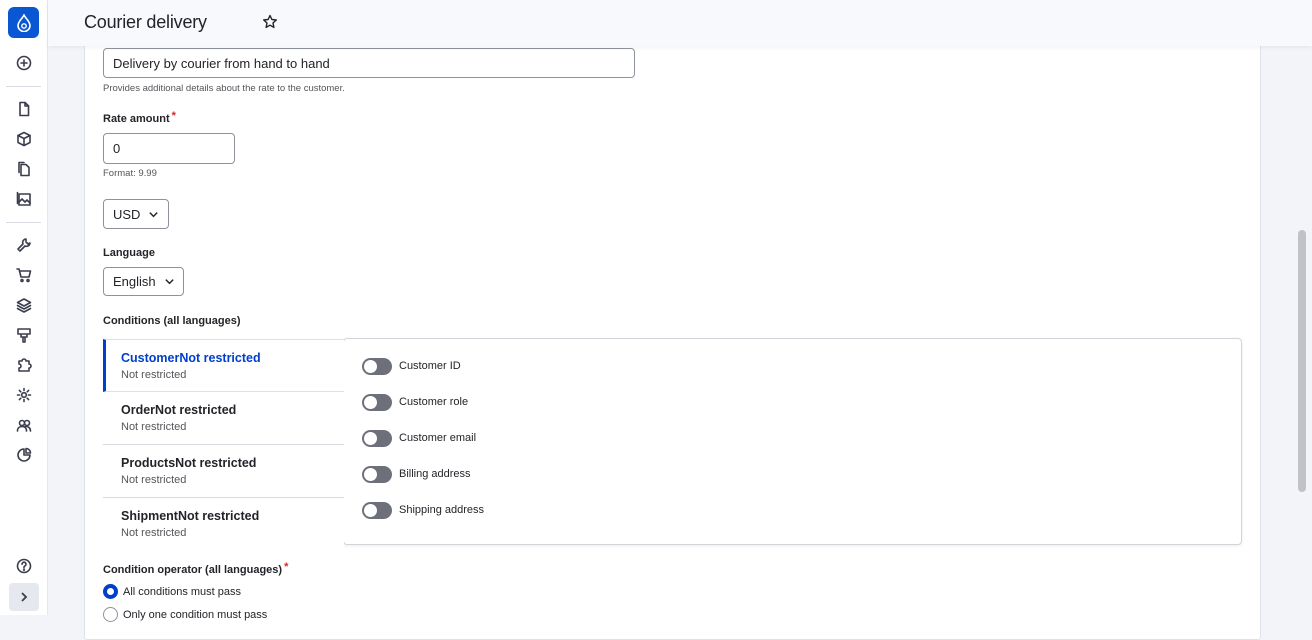 The image size is (1312, 640). Describe the element at coordinates (24, 395) in the screenshot. I see `gear-icon` at that location.